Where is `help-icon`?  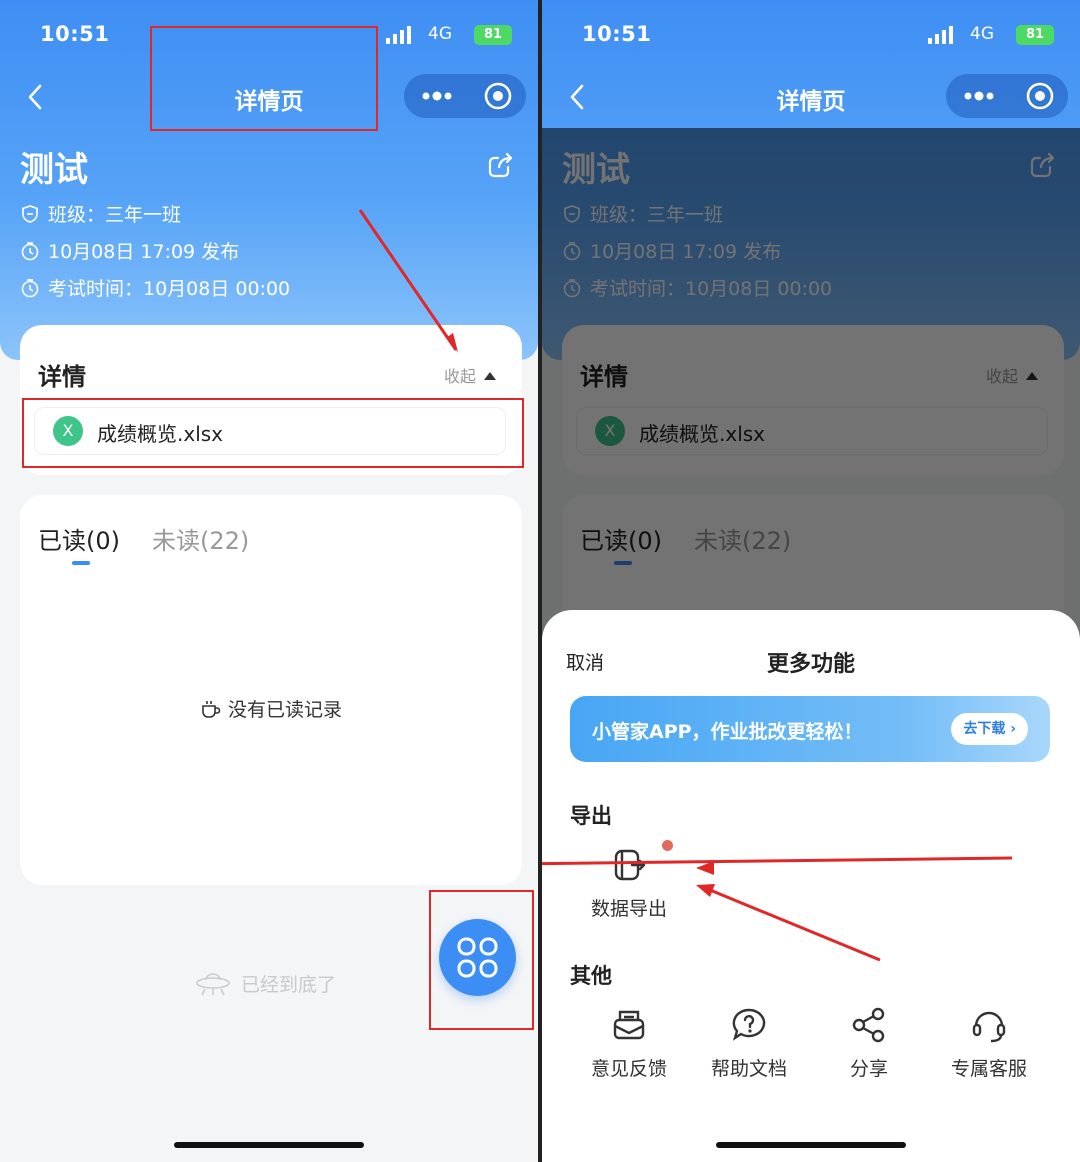
help-icon is located at coordinates (749, 1024).